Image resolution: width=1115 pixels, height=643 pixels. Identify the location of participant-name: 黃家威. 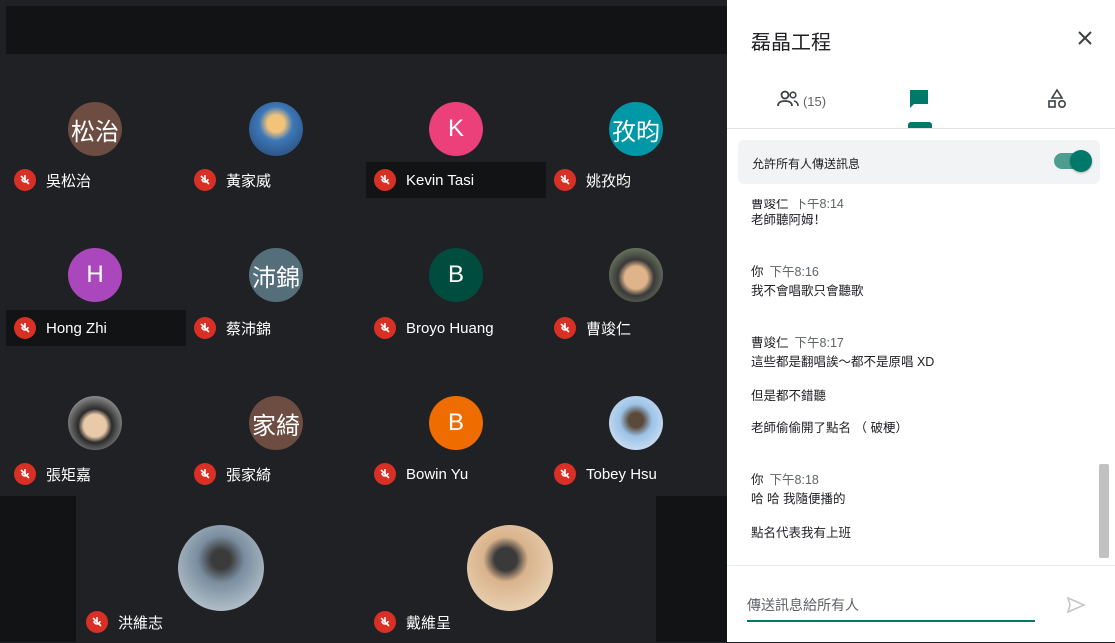
(249, 181).